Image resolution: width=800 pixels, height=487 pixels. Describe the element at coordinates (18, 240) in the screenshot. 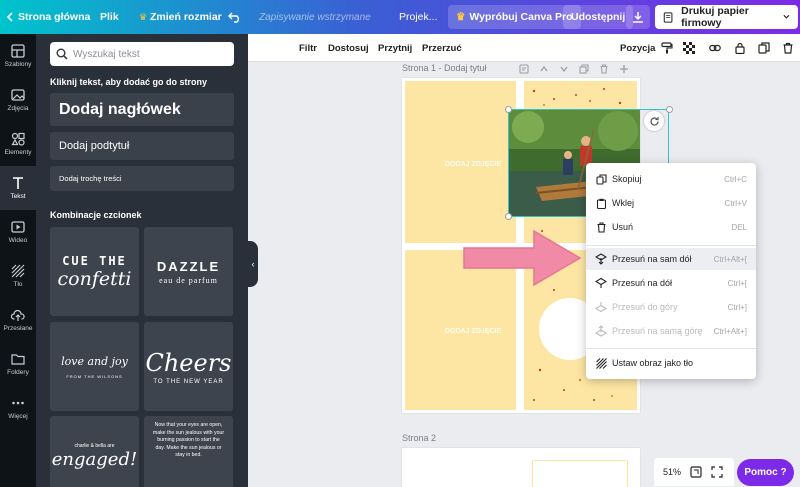

I see `rail-label: Wideo` at that location.